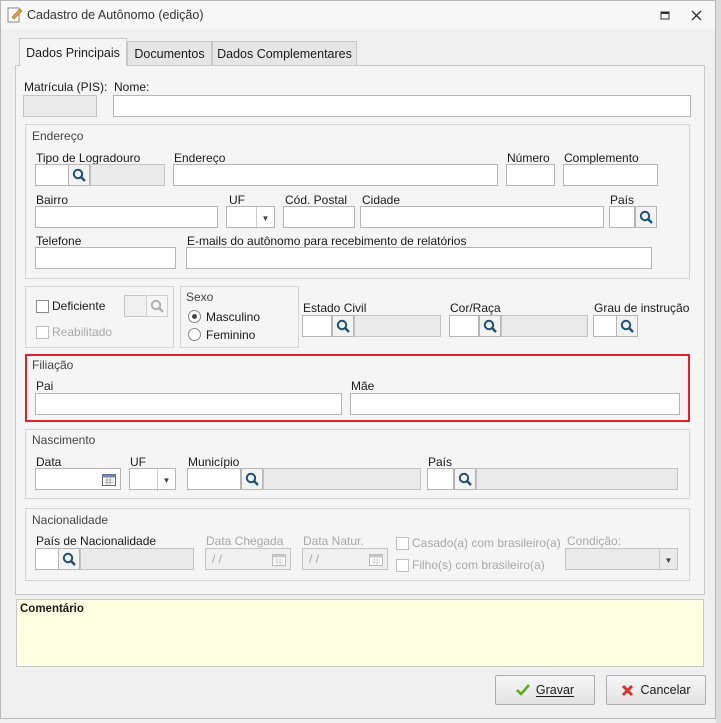 This screenshot has width=721, height=723. What do you see at coordinates (515, 404) in the screenshot?
I see `mae-field` at bounding box center [515, 404].